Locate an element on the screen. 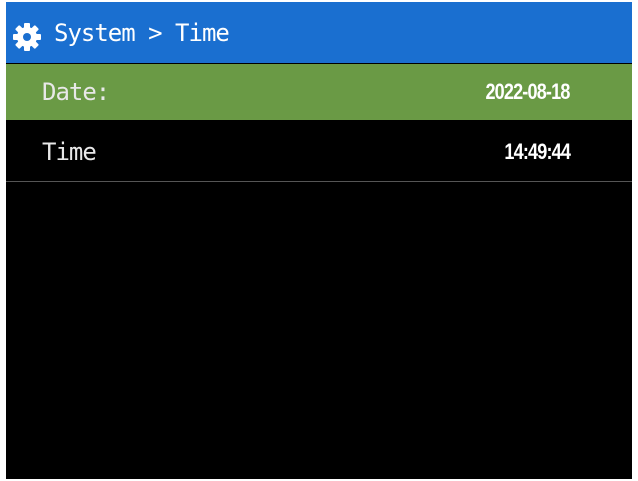 The width and height of the screenshot is (638, 481). page-title: System > Time is located at coordinates (142, 33).